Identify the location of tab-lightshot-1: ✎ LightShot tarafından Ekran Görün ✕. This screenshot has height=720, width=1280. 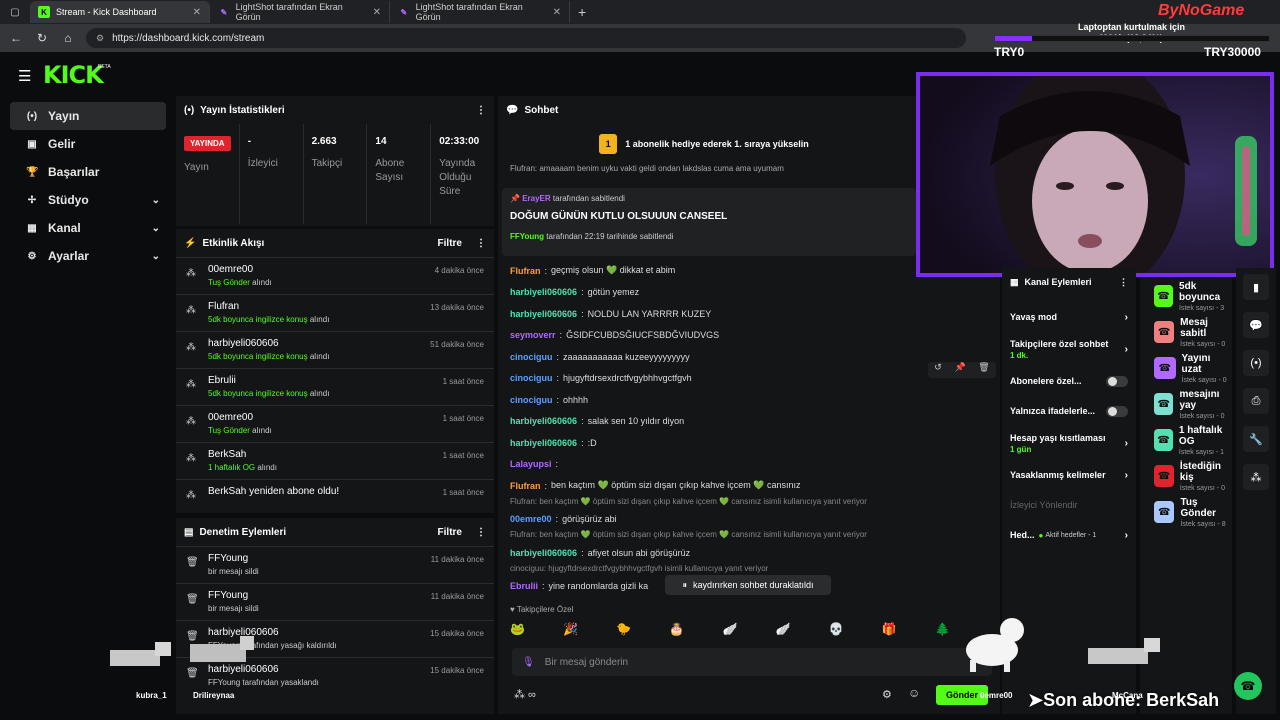
(300, 12).